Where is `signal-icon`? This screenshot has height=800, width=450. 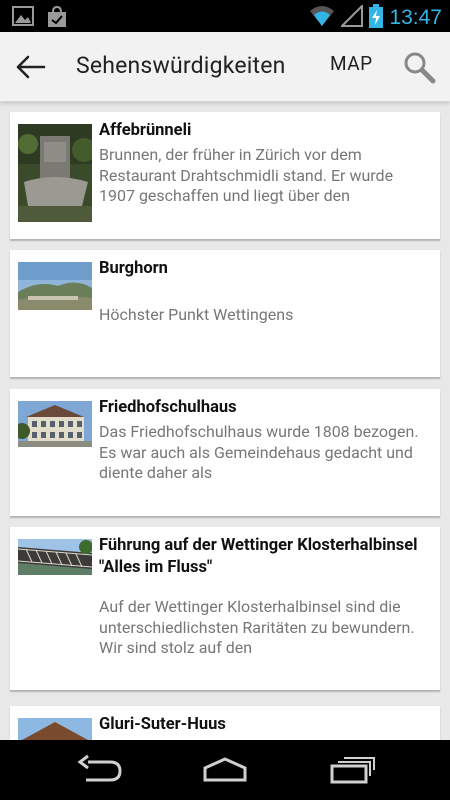
signal-icon is located at coordinates (352, 17).